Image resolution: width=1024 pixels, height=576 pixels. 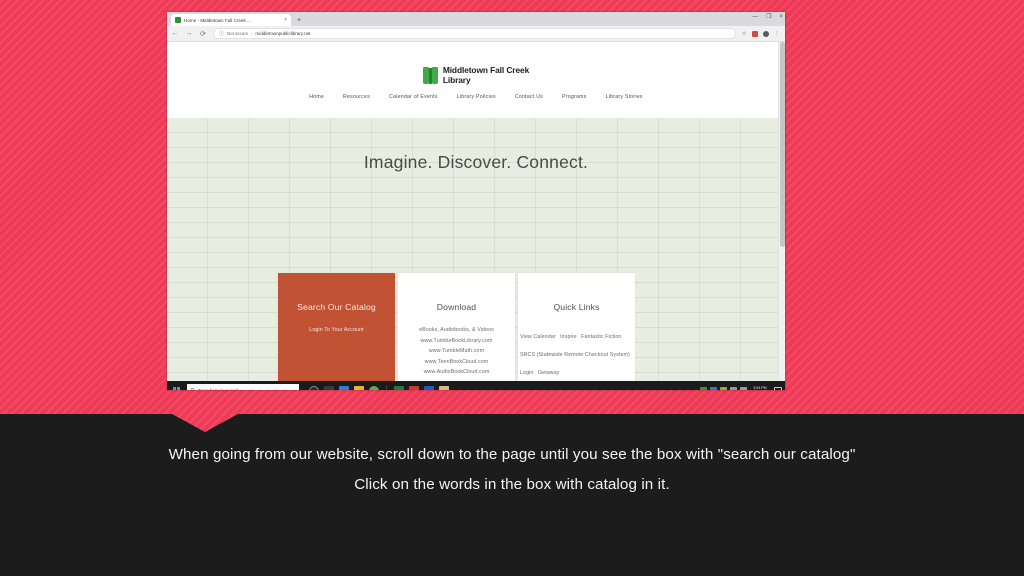 What do you see at coordinates (754, 33) in the screenshot?
I see `extension-icon` at bounding box center [754, 33].